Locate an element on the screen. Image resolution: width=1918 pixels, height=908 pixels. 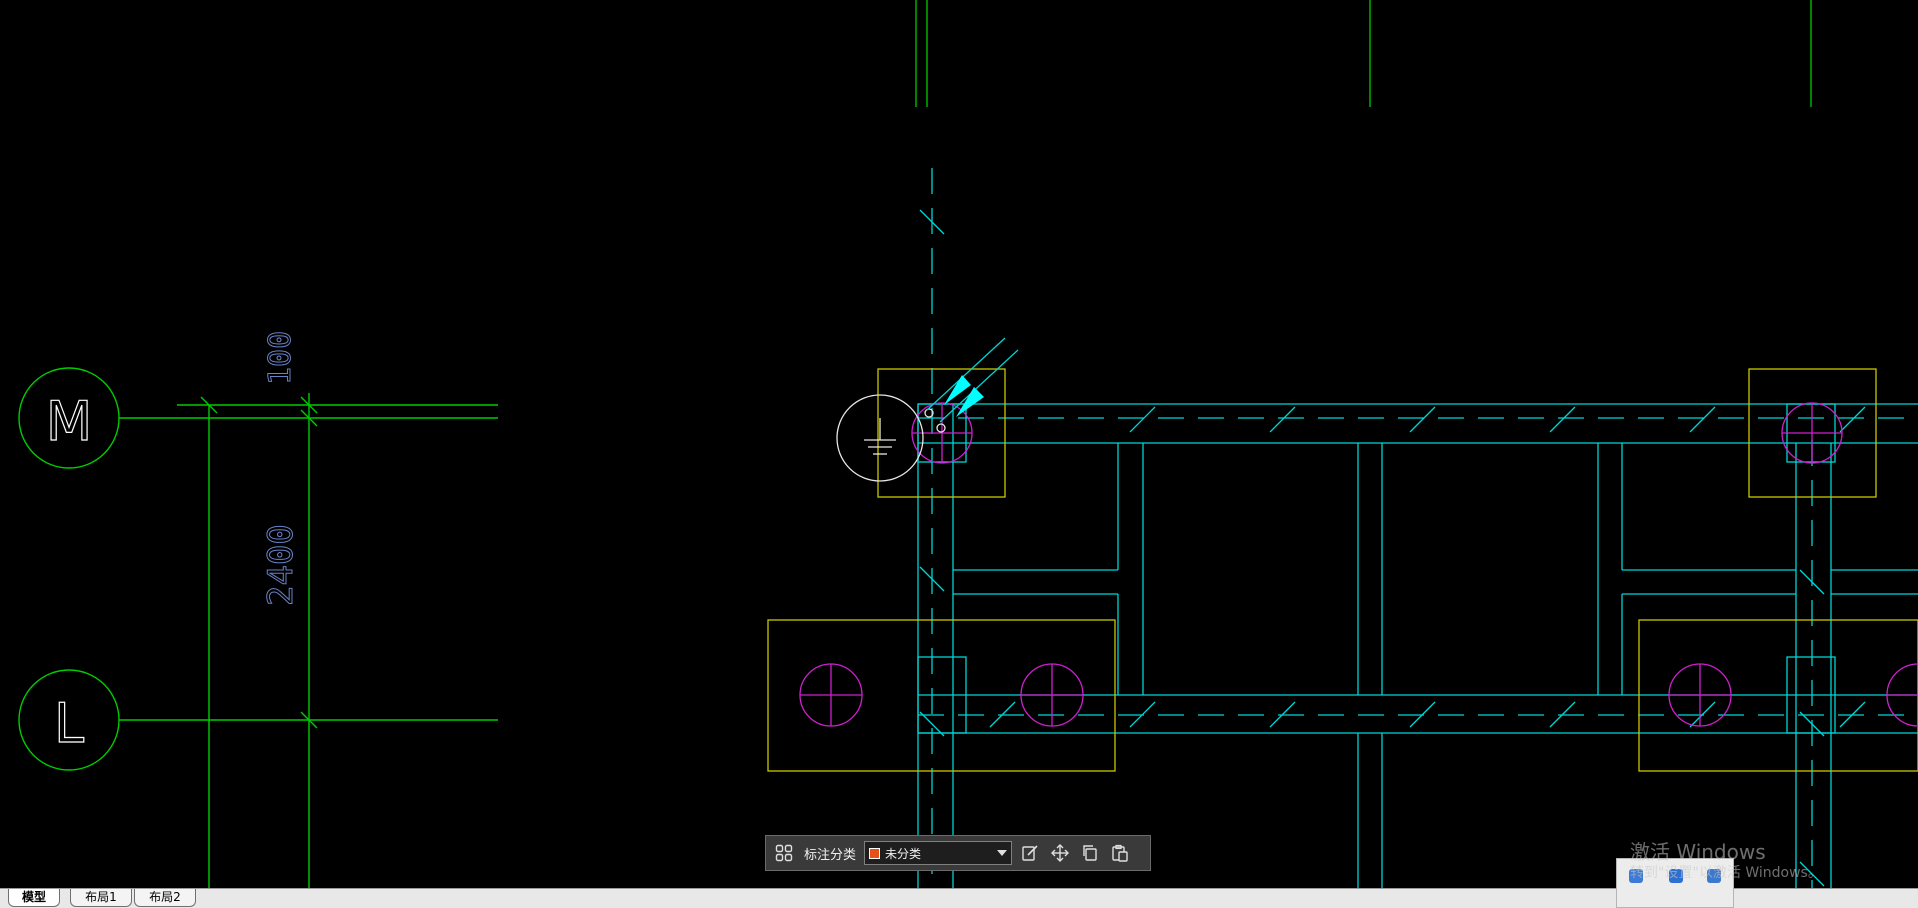
chevron-down-icon is located at coordinates (1002, 853).